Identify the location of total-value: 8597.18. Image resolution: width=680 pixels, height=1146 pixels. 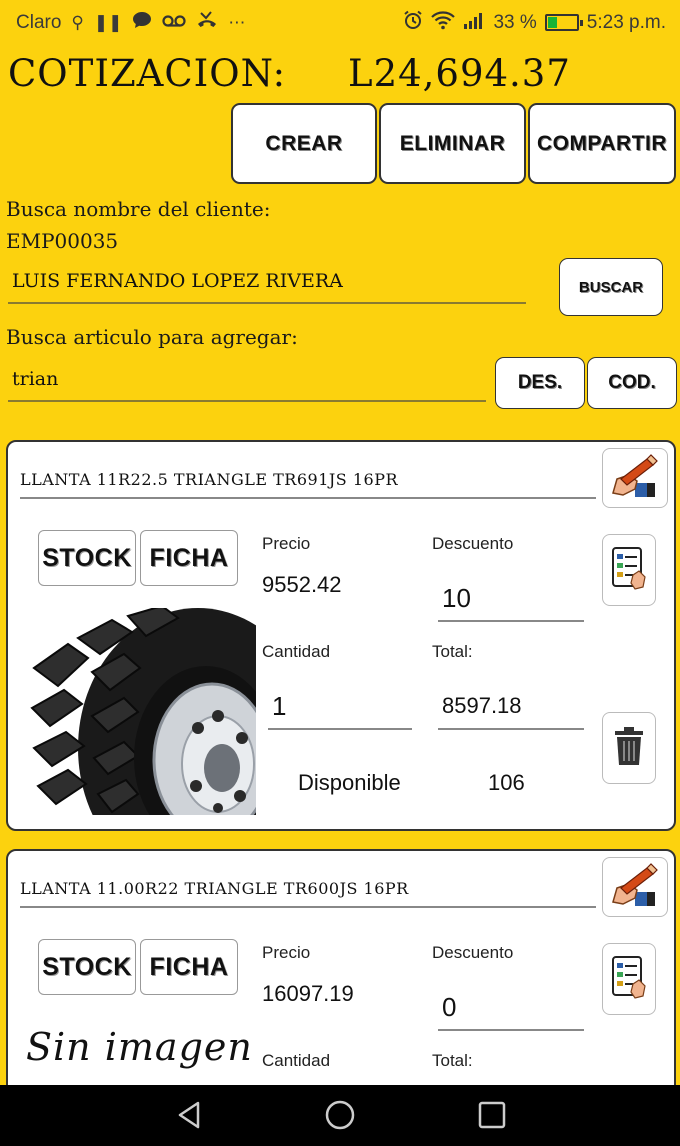
(511, 708).